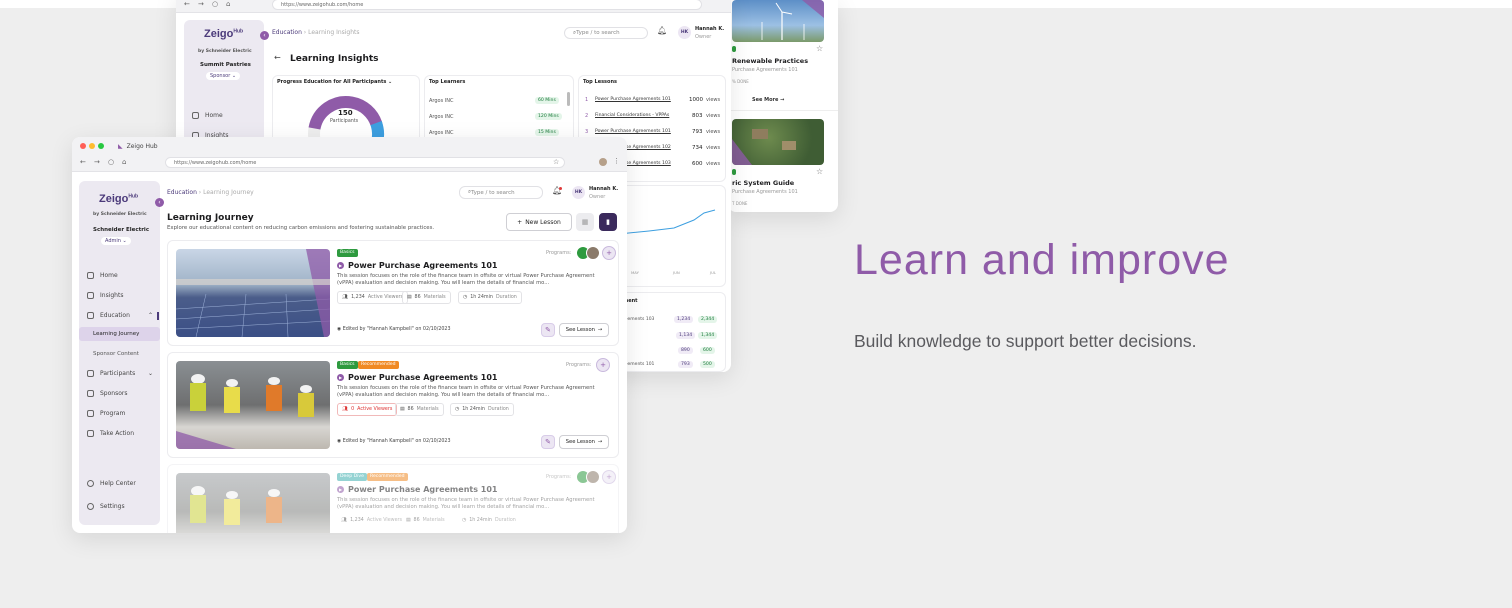  What do you see at coordinates (792, 20) in the screenshot?
I see `wind-turbines-illustration` at bounding box center [792, 20].